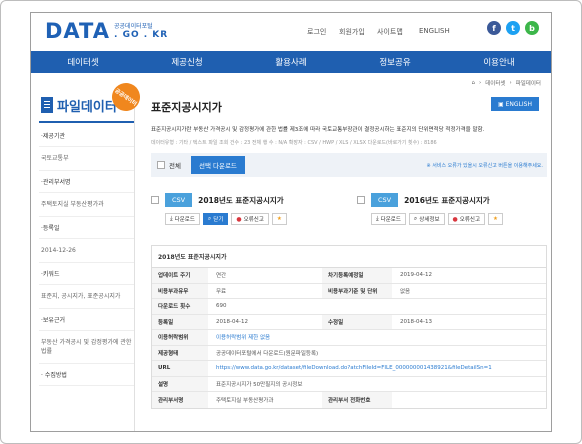 Image resolution: width=582 pixels, height=444 pixels. What do you see at coordinates (180, 290) in the screenshot?
I see `row-key: 비용부과유무` at bounding box center [180, 290].